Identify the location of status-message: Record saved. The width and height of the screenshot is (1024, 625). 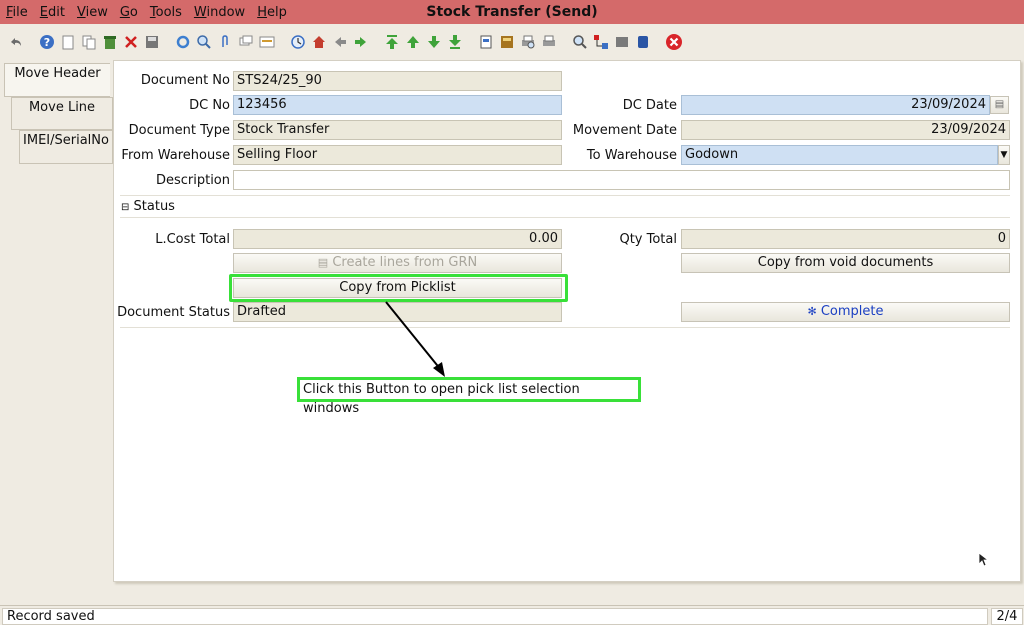
(495, 616).